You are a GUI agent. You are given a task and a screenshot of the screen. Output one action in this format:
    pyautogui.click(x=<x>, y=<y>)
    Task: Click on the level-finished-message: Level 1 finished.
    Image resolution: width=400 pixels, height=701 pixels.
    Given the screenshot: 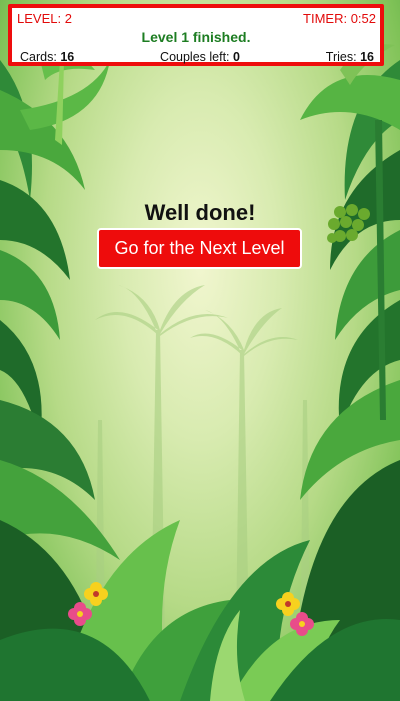 What is the action you would take?
    pyautogui.click(x=196, y=37)
    